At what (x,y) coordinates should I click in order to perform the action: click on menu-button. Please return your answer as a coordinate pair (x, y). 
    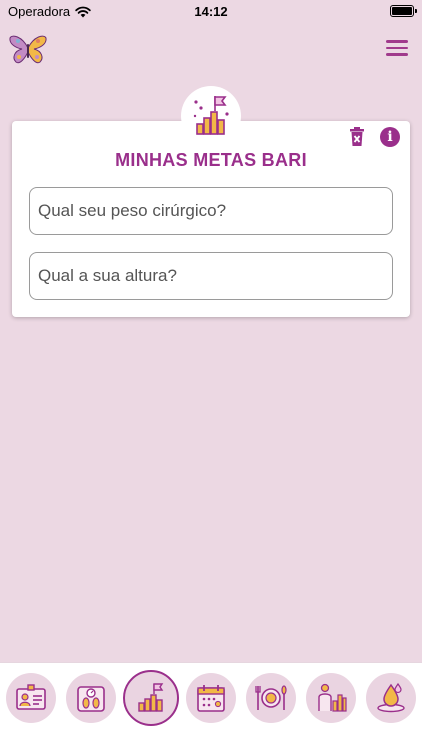
    Looking at the image, I should click on (397, 49).